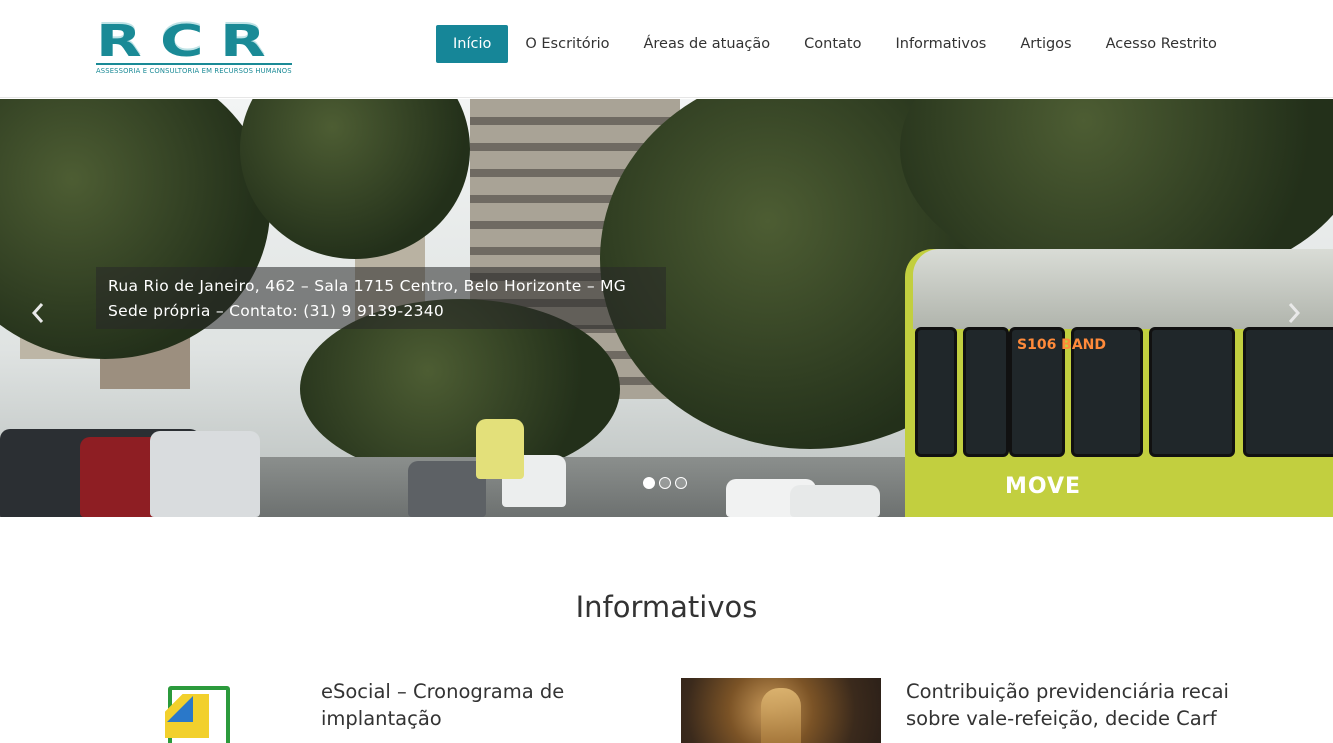  What do you see at coordinates (567, 44) in the screenshot?
I see `nav-item-o-escritorio: O Escritório` at bounding box center [567, 44].